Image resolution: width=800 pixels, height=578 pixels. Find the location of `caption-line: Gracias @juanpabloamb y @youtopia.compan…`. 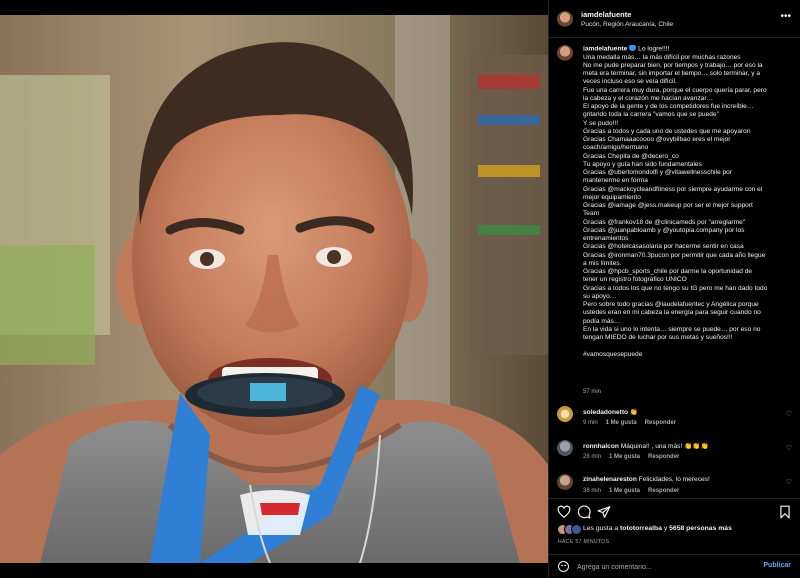

caption-line: Gracias @juanpabloamb y @youtopia.compan… is located at coordinates (664, 230).